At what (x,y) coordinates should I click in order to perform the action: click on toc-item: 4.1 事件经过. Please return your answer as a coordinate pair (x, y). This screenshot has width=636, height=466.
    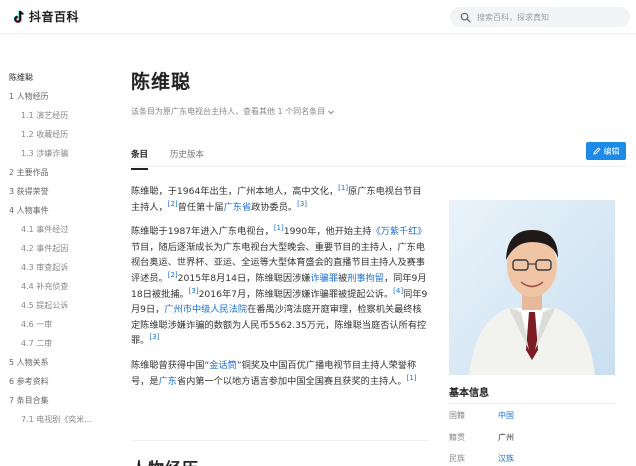
    Looking at the image, I should click on (55, 229).